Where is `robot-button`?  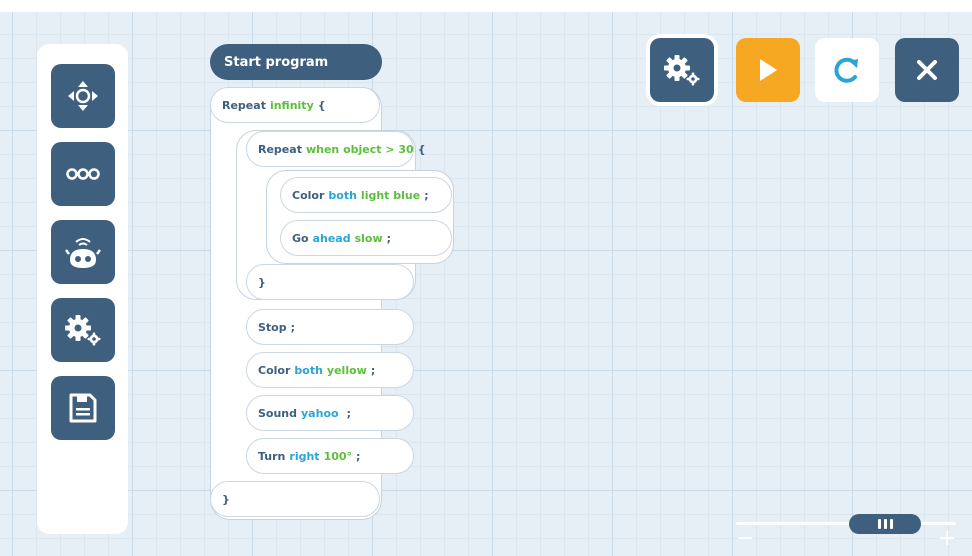 robot-button is located at coordinates (83, 252).